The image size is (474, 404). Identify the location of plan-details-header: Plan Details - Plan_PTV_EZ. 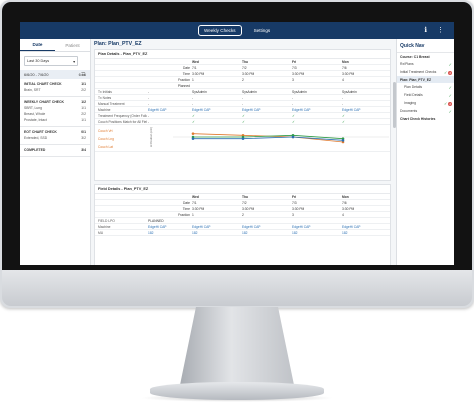
(242, 54).